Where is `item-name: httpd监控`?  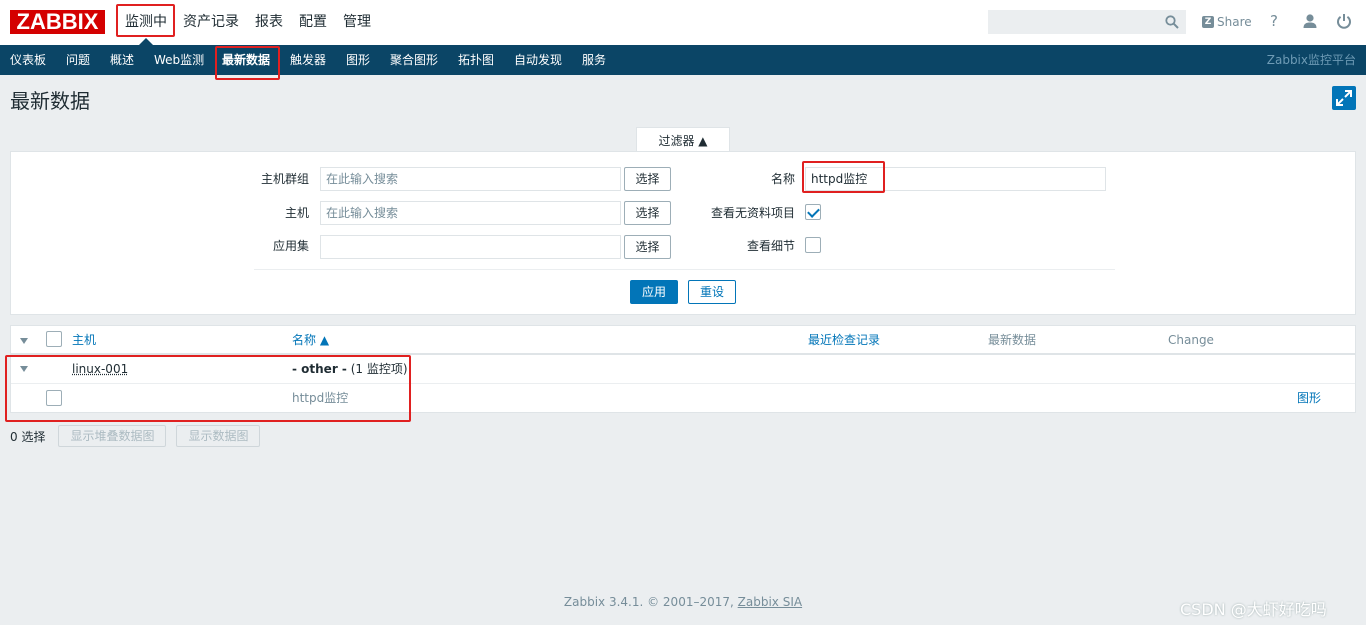 item-name: httpd监控 is located at coordinates (320, 398).